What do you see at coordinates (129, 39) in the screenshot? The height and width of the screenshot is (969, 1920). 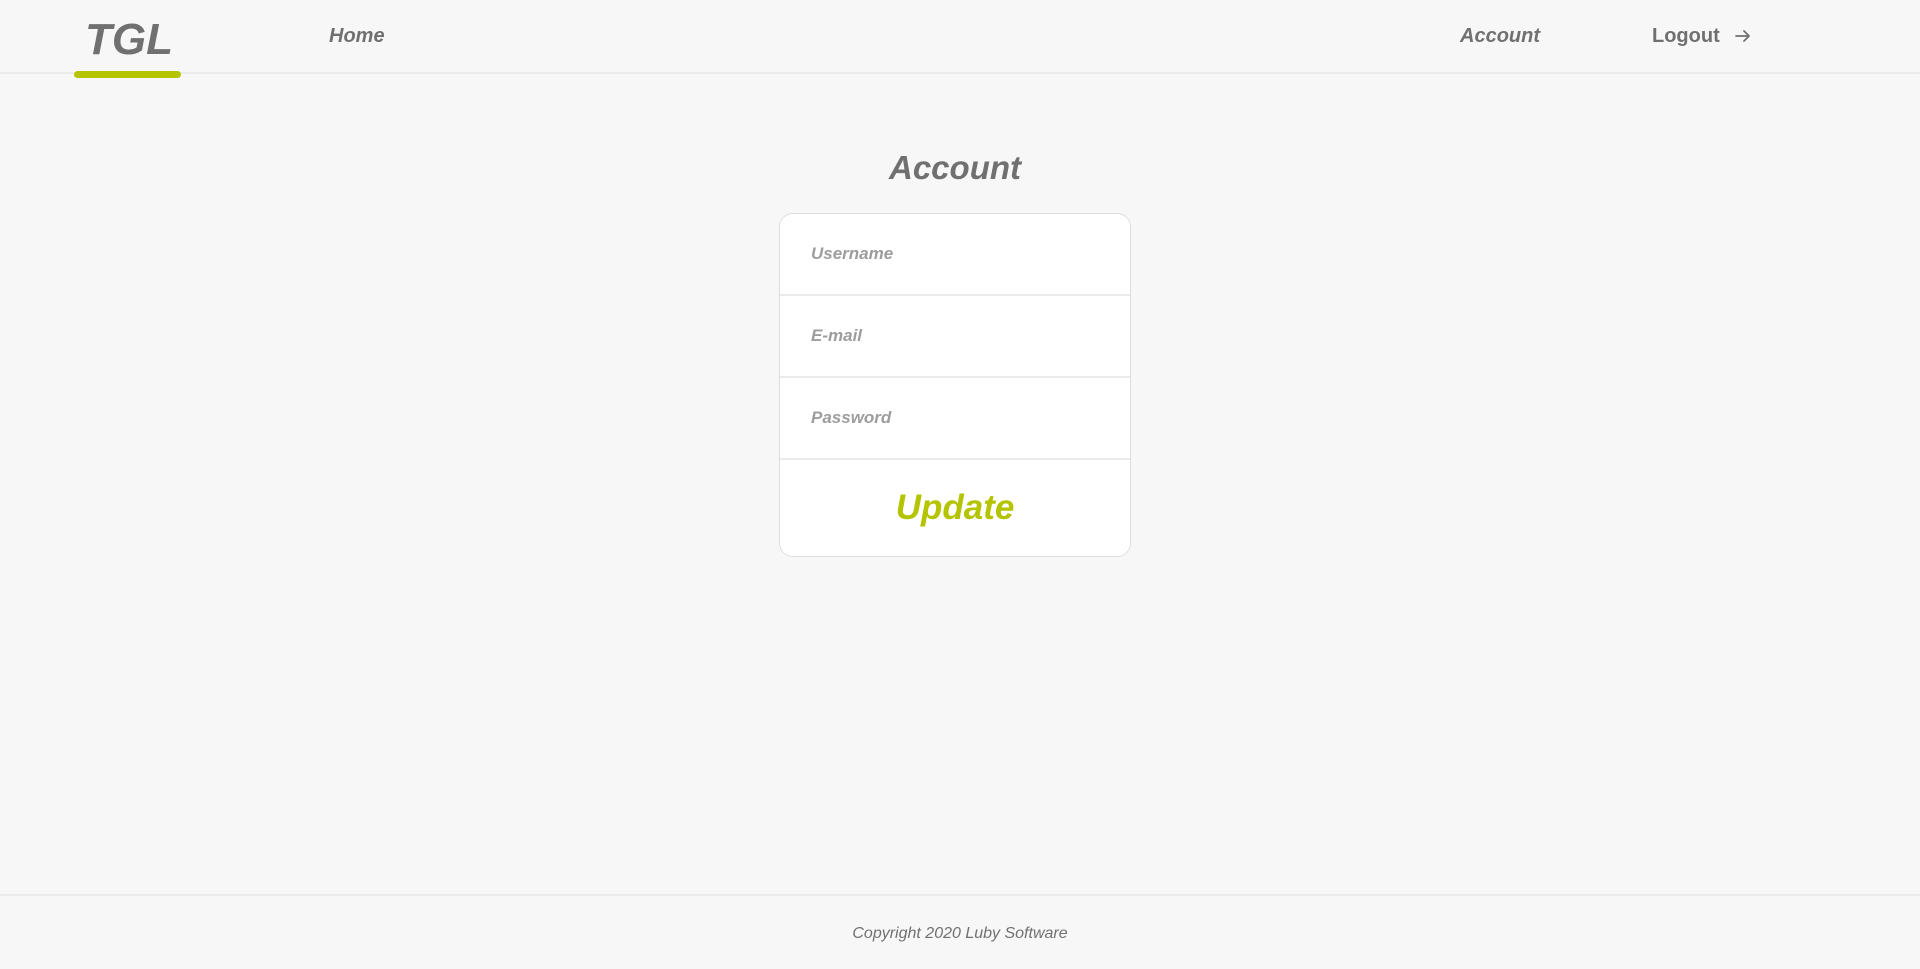 I see `logo-text: TGL` at bounding box center [129, 39].